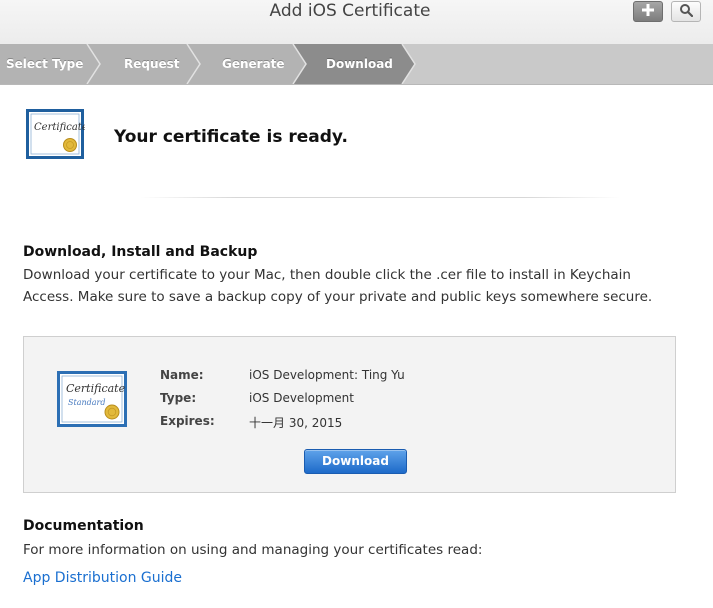 This screenshot has width=713, height=608. Describe the element at coordinates (187, 421) in the screenshot. I see `expires-label: Expires:` at that location.